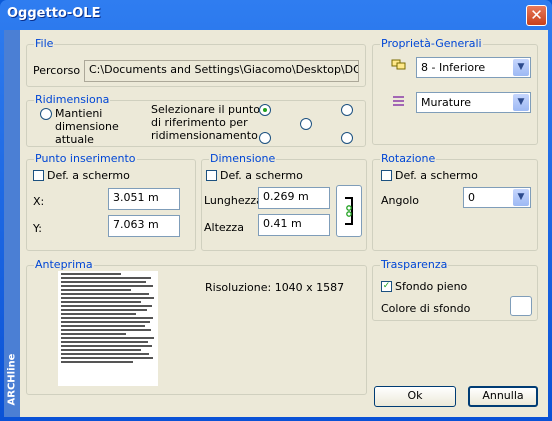  What do you see at coordinates (431, 43) in the screenshot?
I see `properties-caption: Proprietà-Generali` at bounding box center [431, 43].